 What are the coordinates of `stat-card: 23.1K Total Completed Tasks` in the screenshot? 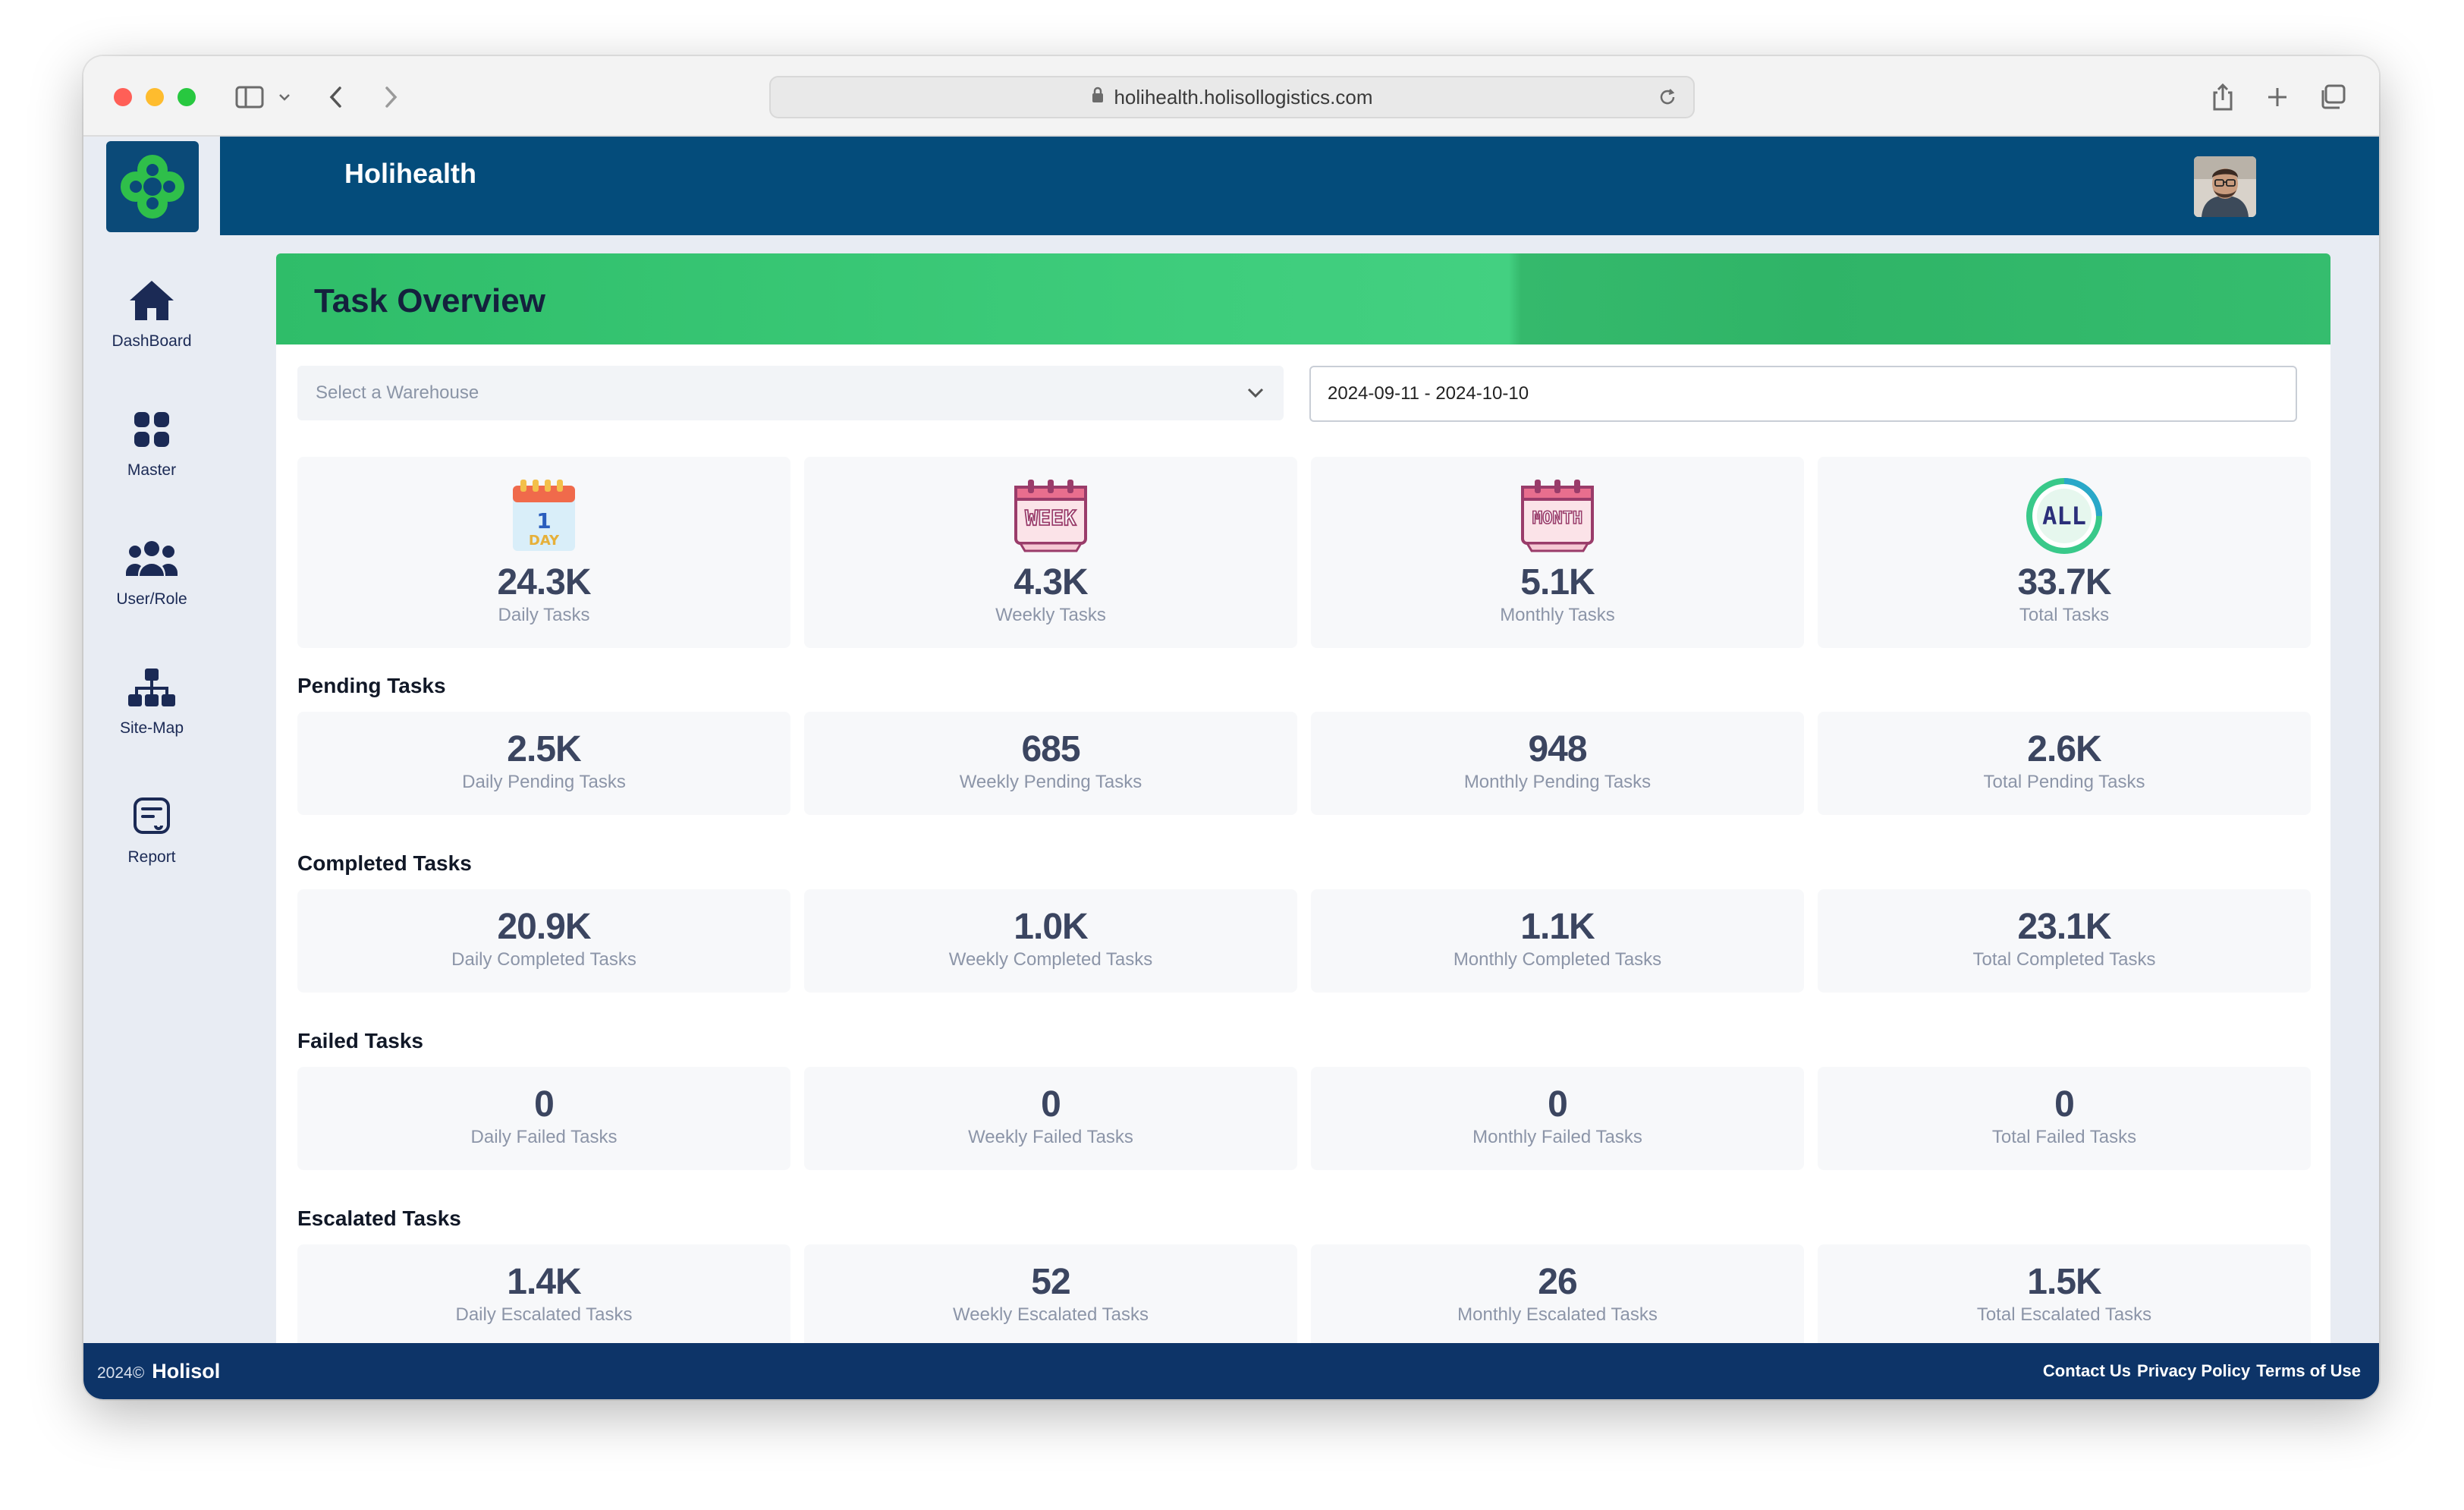 It's located at (2064, 941).